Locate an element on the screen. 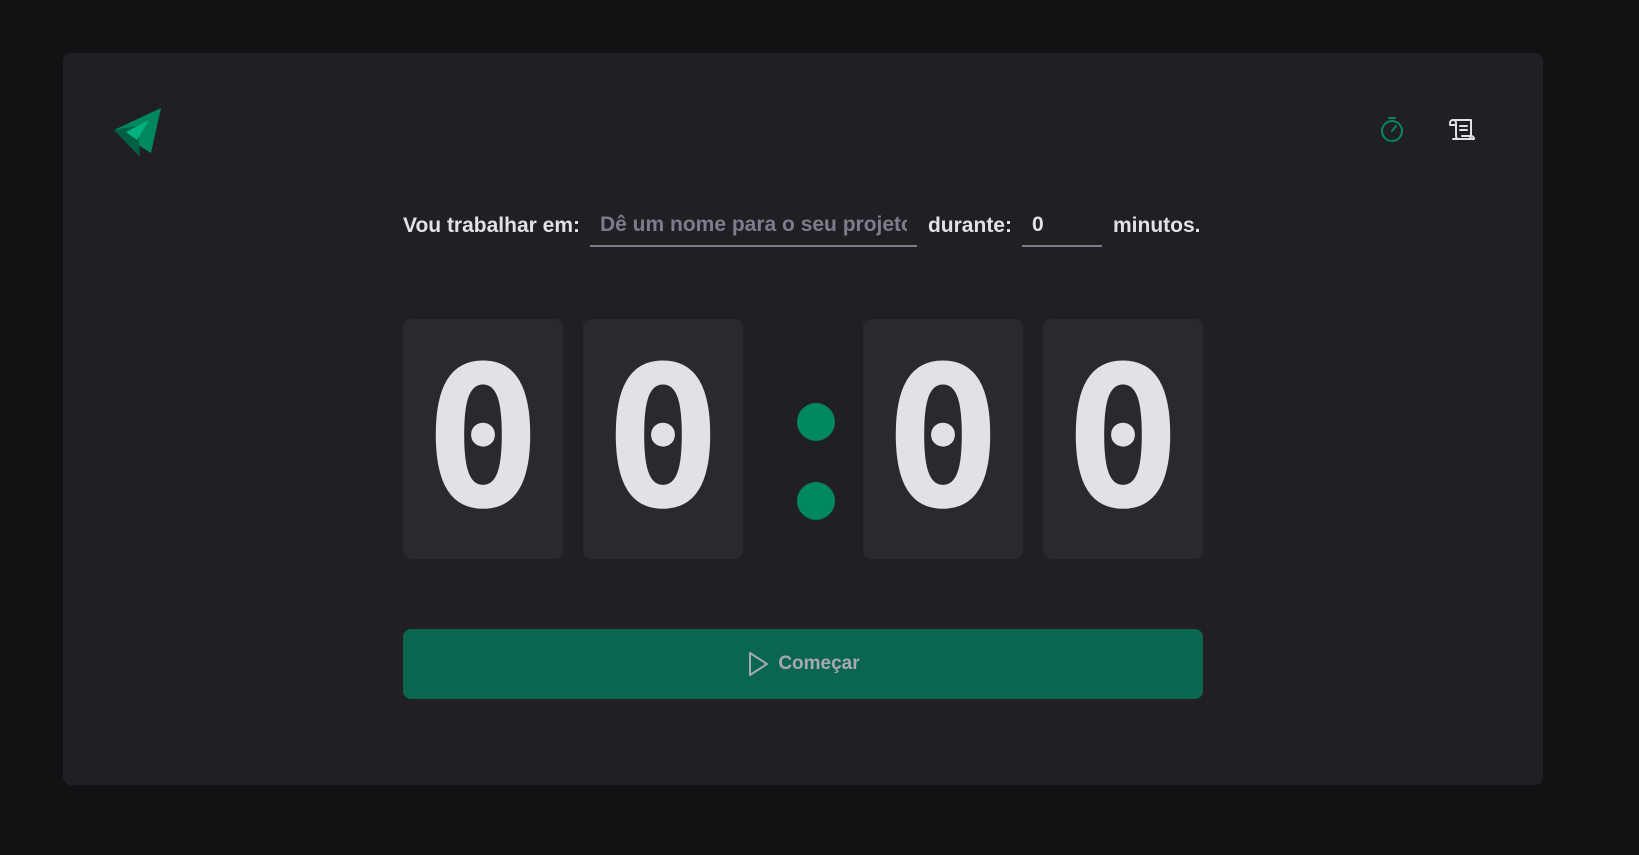  countdown-minutes-tens: 0 is located at coordinates (483, 439).